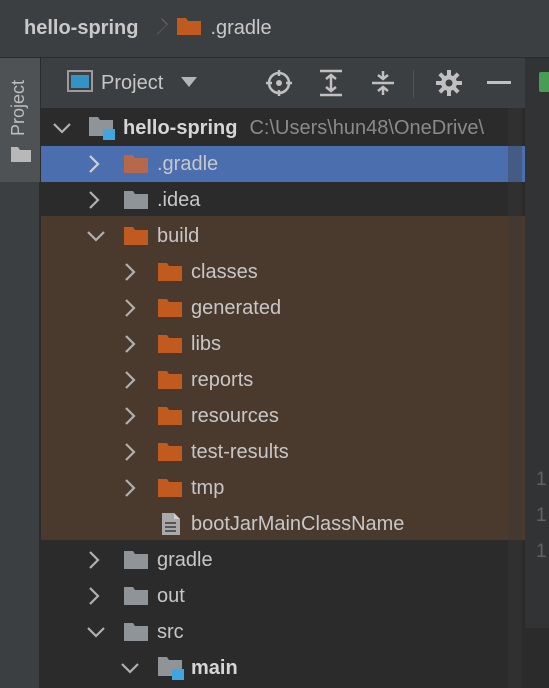  I want to click on breadcrumb-project: hello-spring, so click(81, 28).